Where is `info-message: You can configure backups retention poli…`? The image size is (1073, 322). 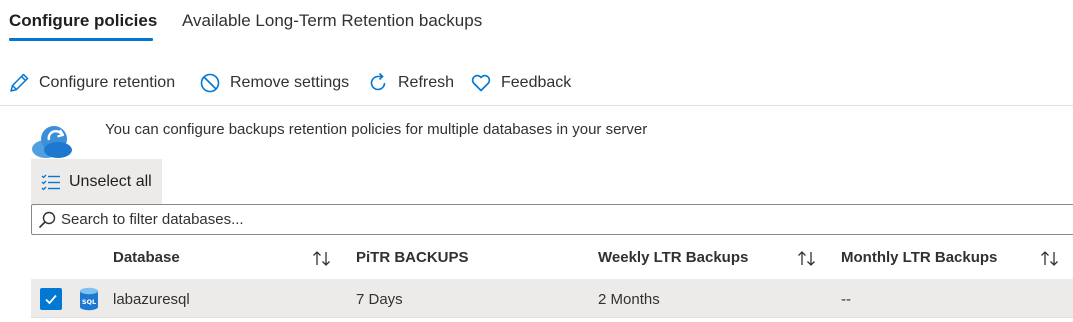
info-message: You can configure backups retention poli… is located at coordinates (376, 129).